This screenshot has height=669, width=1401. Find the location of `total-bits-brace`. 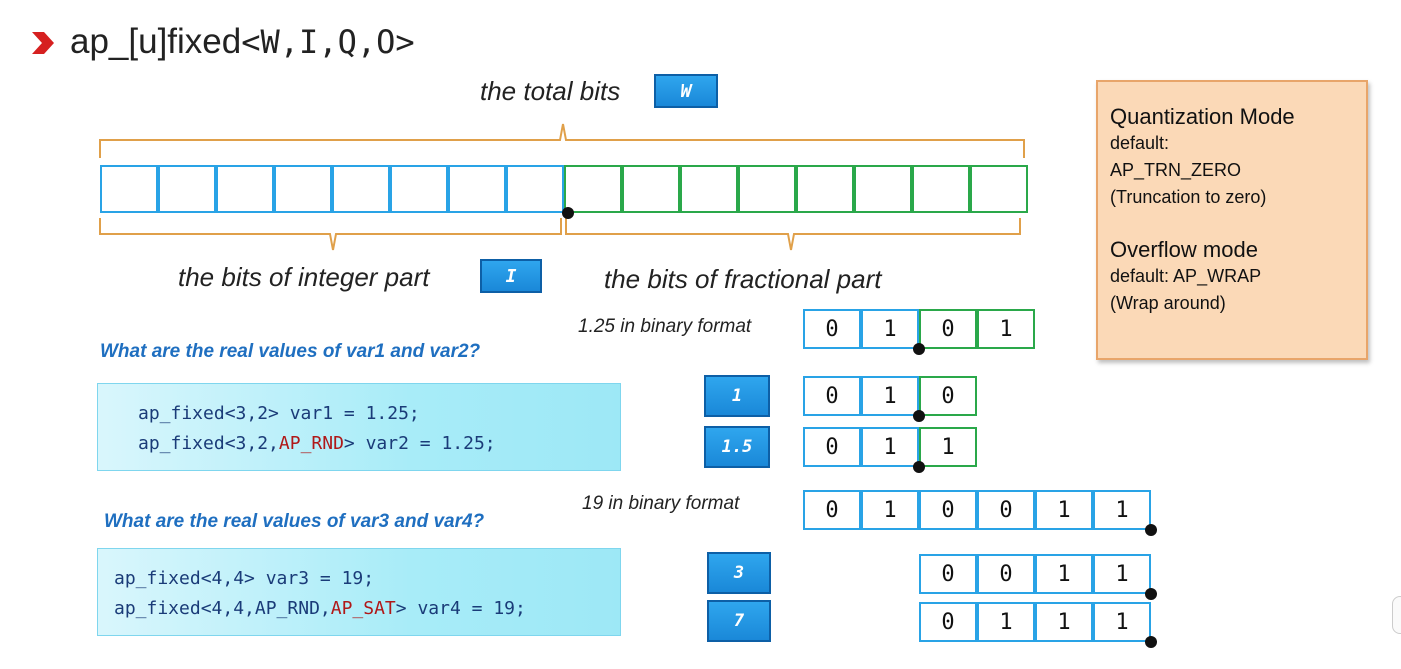

total-bits-brace is located at coordinates (562, 140).